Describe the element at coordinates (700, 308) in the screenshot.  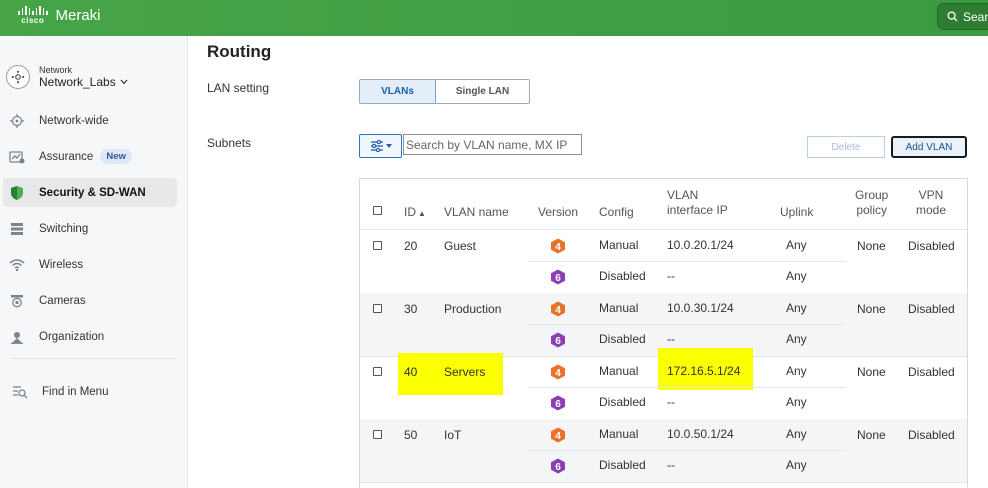
I see `ipv4-interface-ip: 10.0.30.1/24` at that location.